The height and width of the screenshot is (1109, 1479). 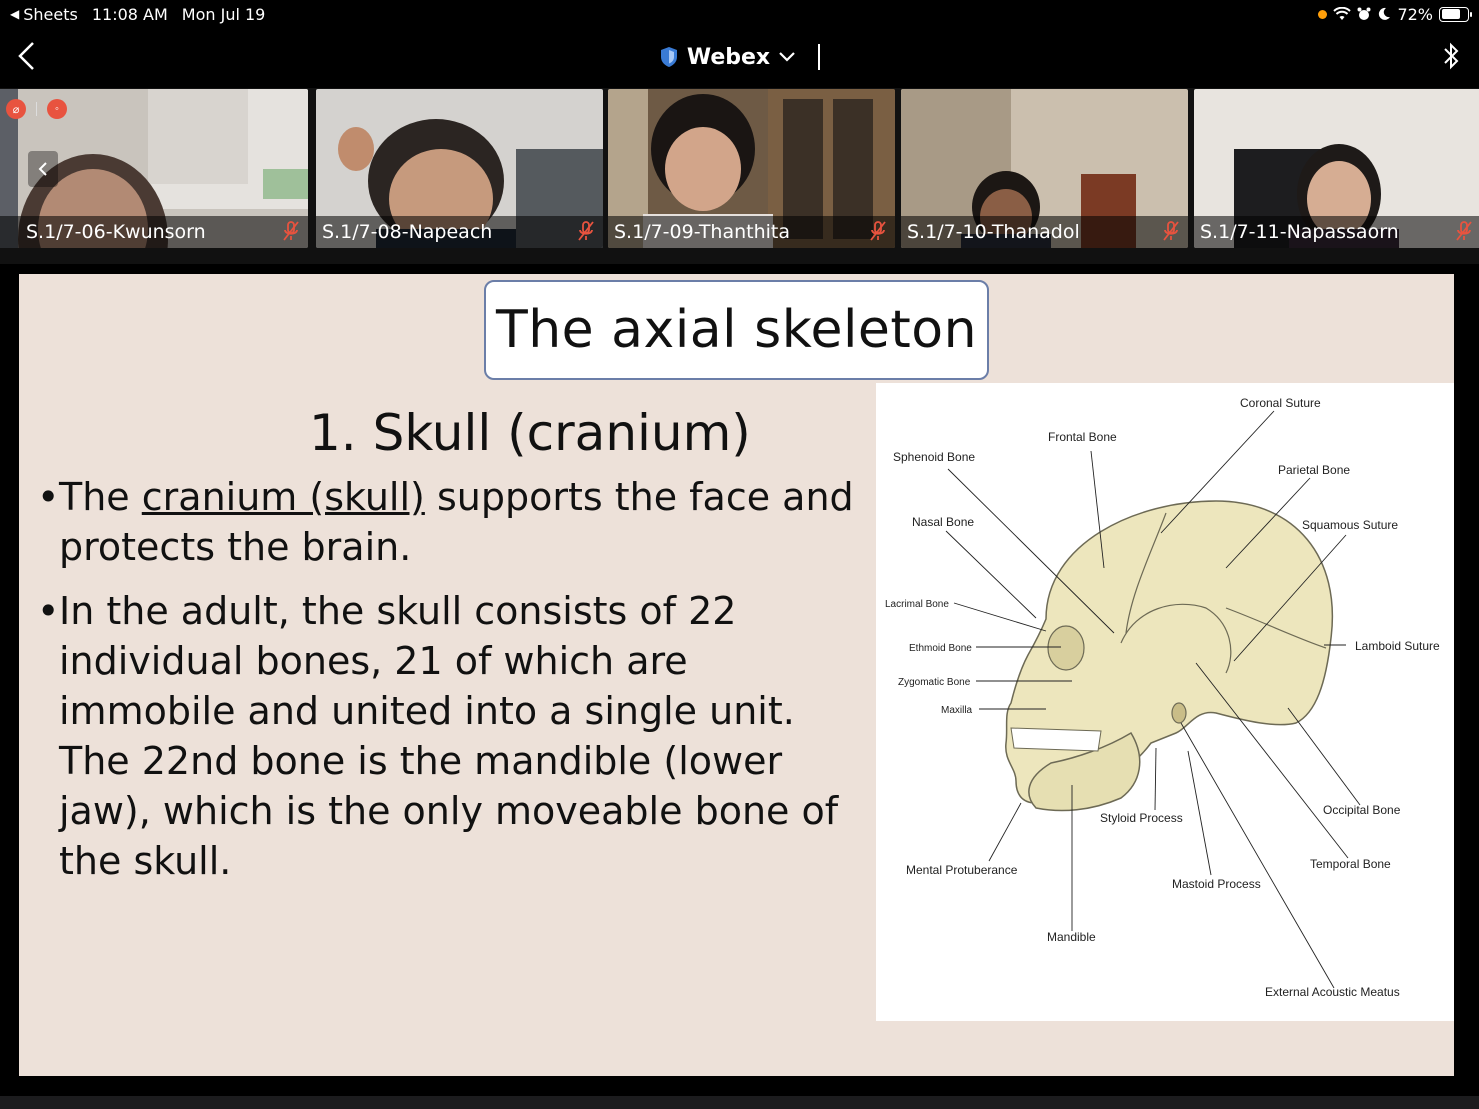 I want to click on status-date: Mon Jul 19, so click(x=223, y=14).